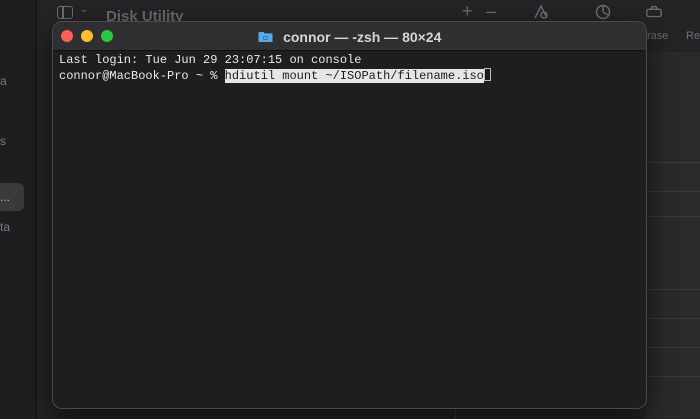 The image size is (700, 419). What do you see at coordinates (491, 11) in the screenshot?
I see `remove-volume-button: –` at bounding box center [491, 11].